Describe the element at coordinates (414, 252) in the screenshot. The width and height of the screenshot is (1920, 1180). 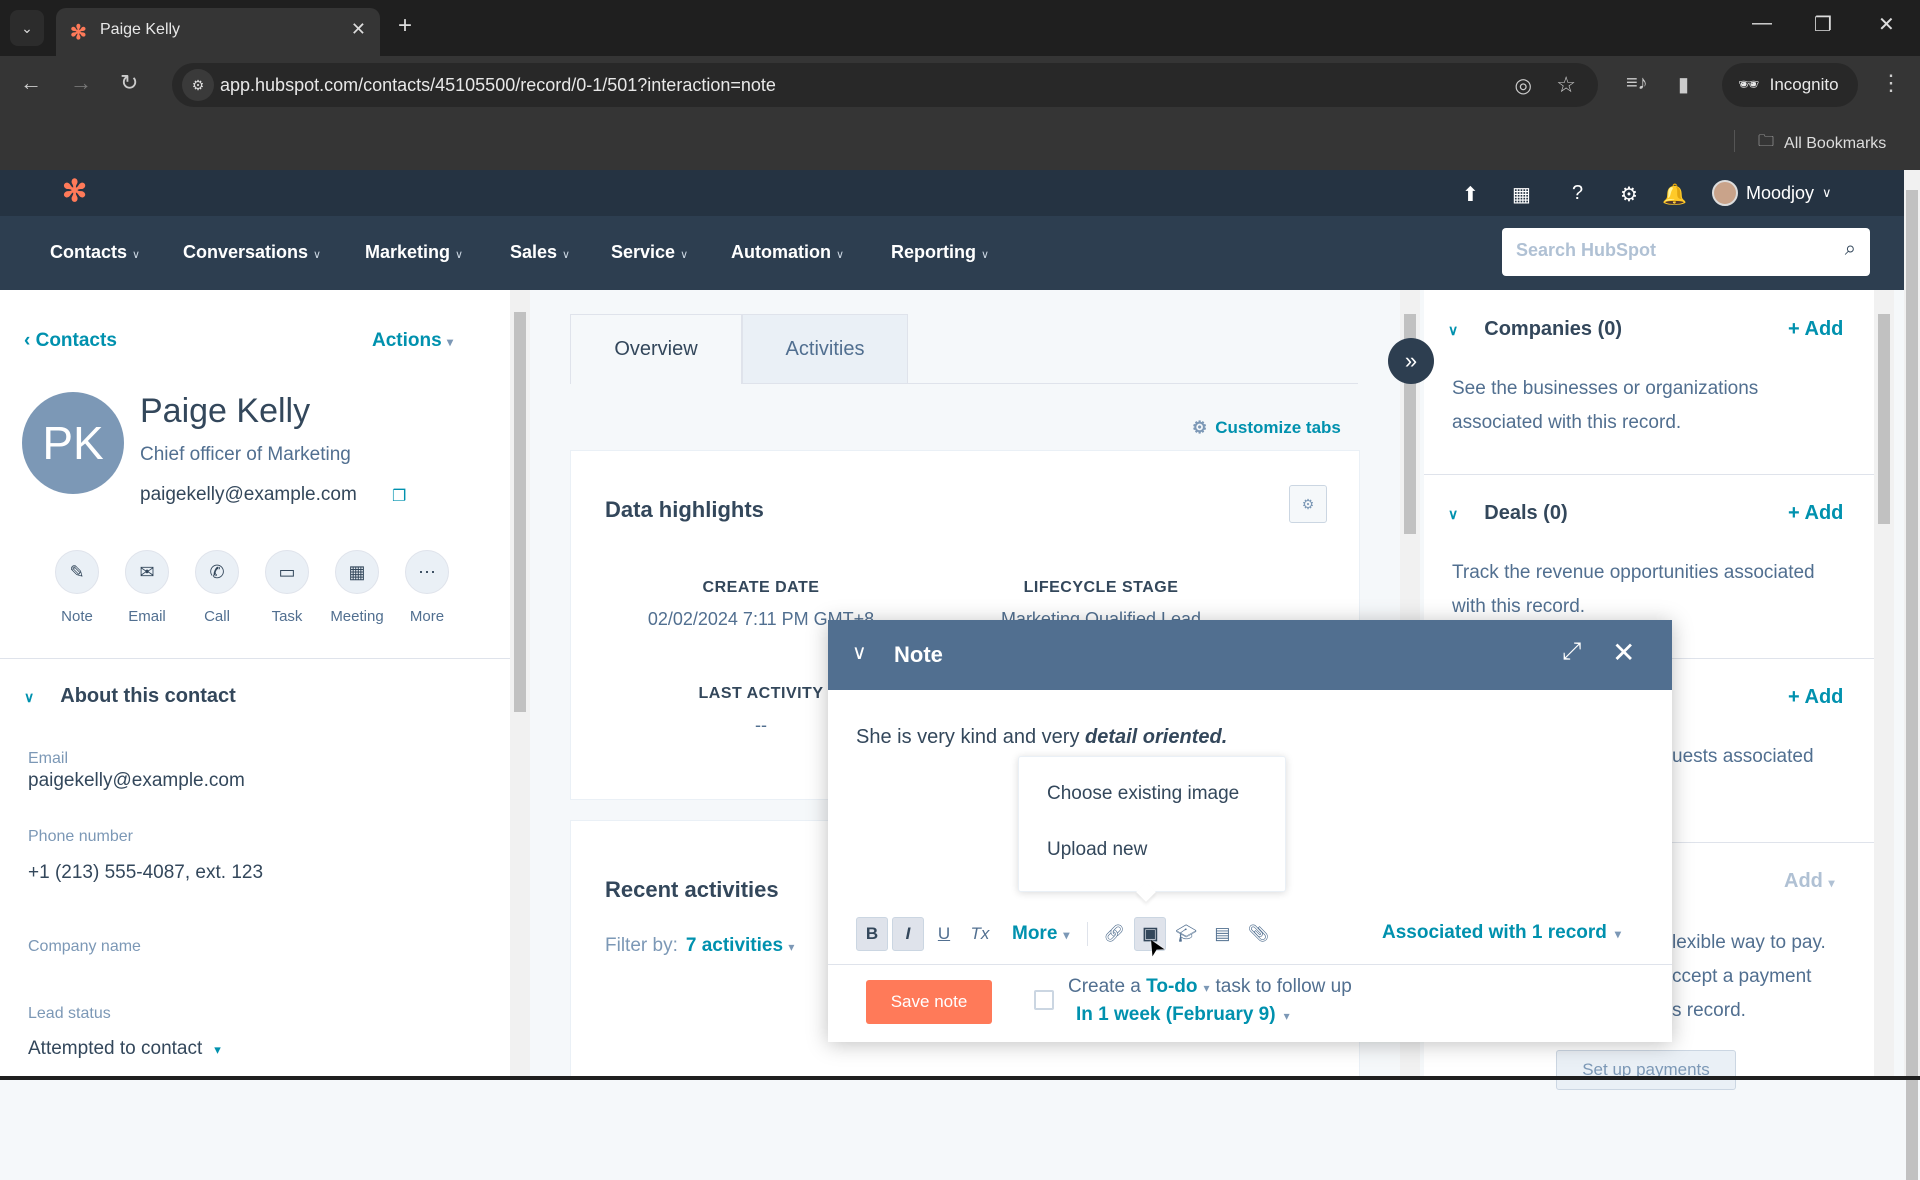
I see `nav-marketing: Marketing ∨` at that location.